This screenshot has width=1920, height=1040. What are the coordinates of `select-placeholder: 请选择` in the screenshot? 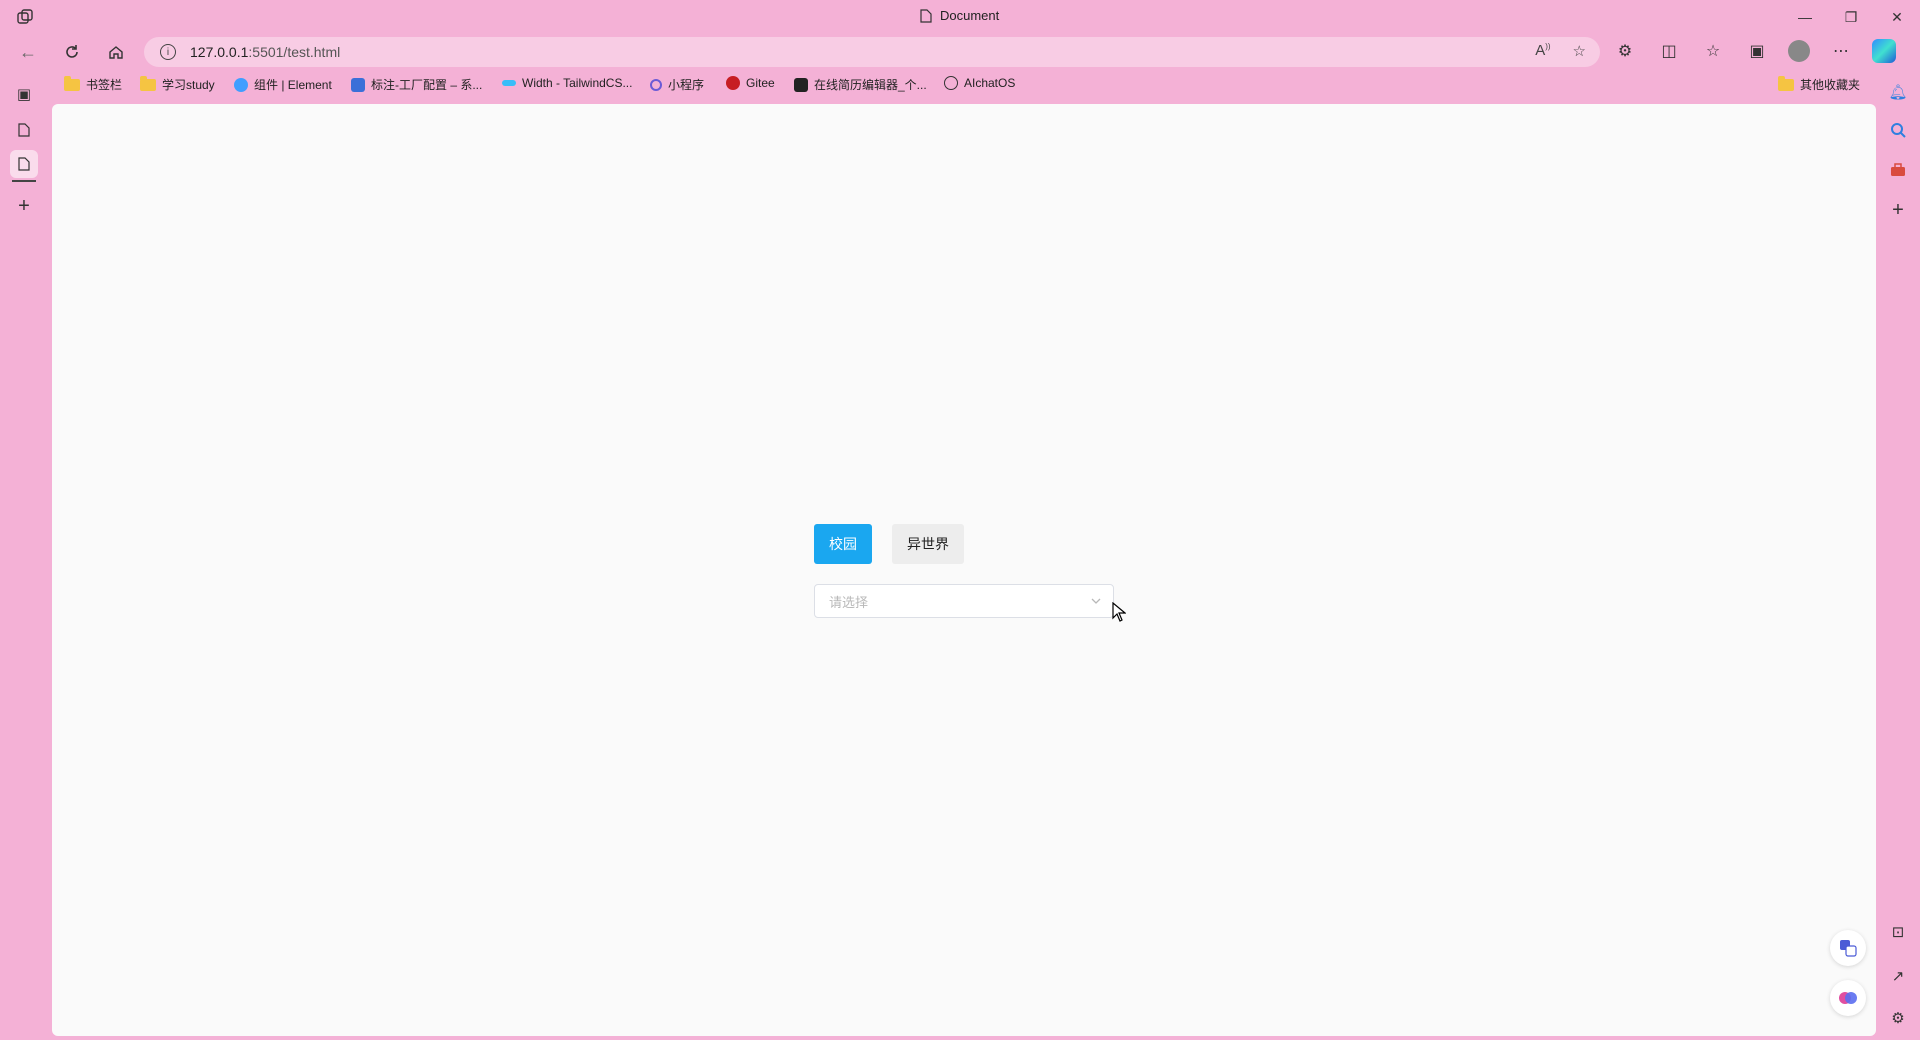 It's located at (849, 603).